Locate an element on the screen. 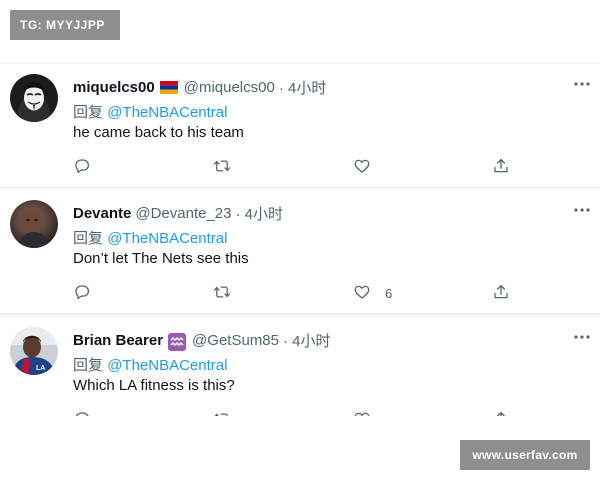 The height and width of the screenshot is (480, 600). author-name: Brian Bearer is located at coordinates (118, 340).